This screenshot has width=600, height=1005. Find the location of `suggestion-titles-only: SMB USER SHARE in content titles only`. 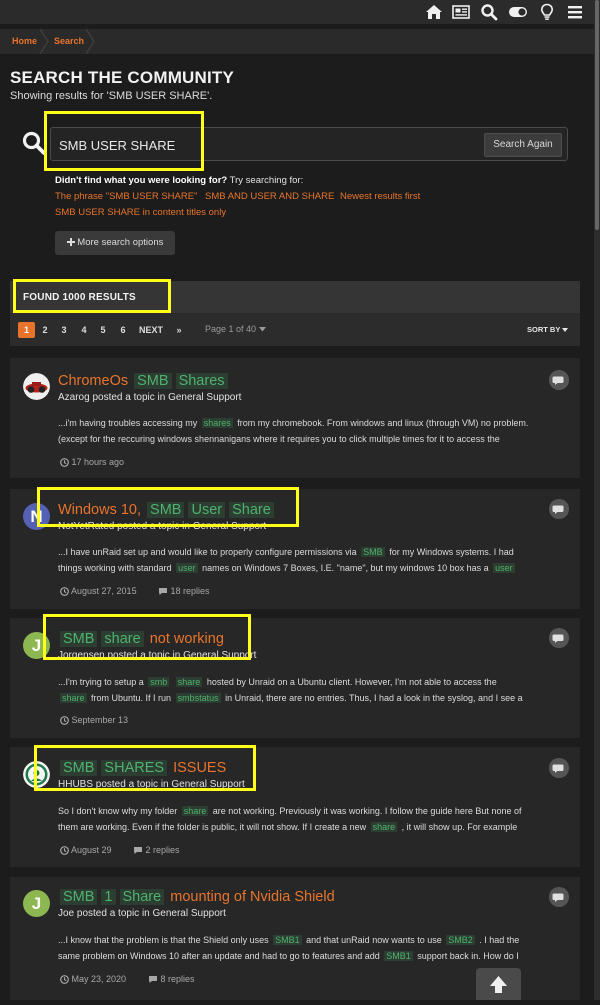

suggestion-titles-only: SMB USER SHARE in content titles only is located at coordinates (140, 212).